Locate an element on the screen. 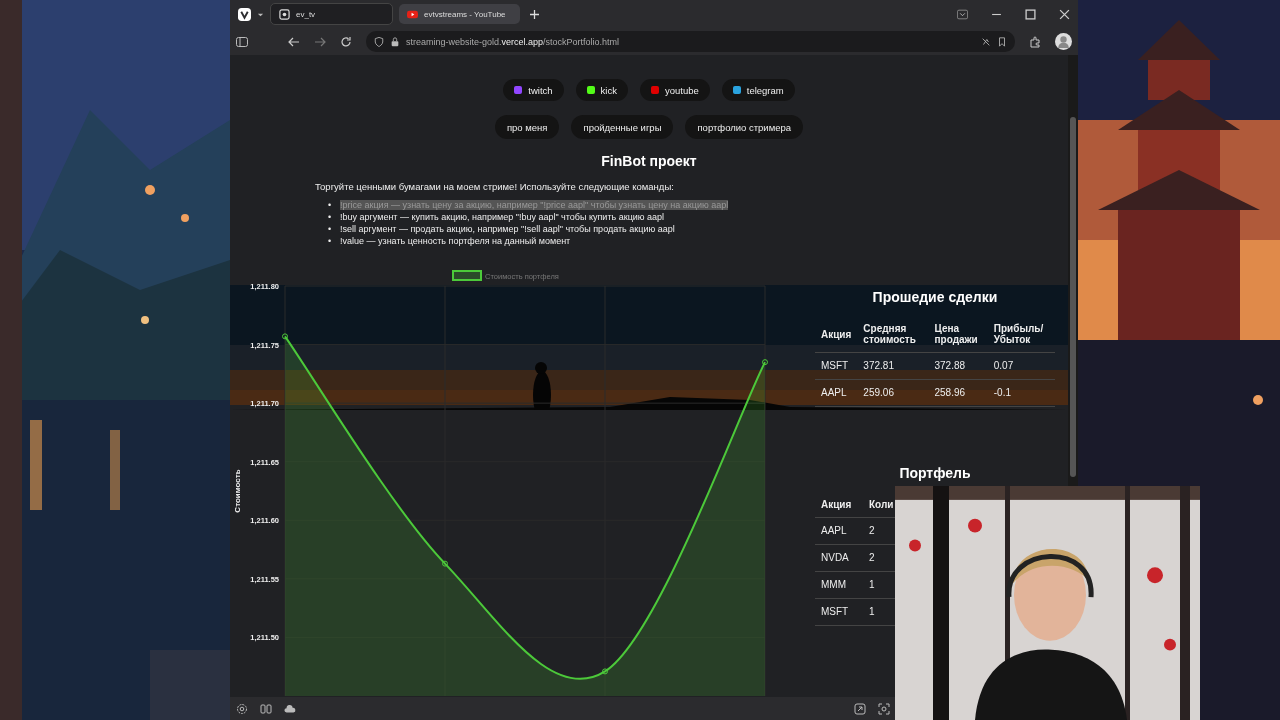 The height and width of the screenshot is (720, 1280). table-cell: 372.88 is located at coordinates (958, 366).